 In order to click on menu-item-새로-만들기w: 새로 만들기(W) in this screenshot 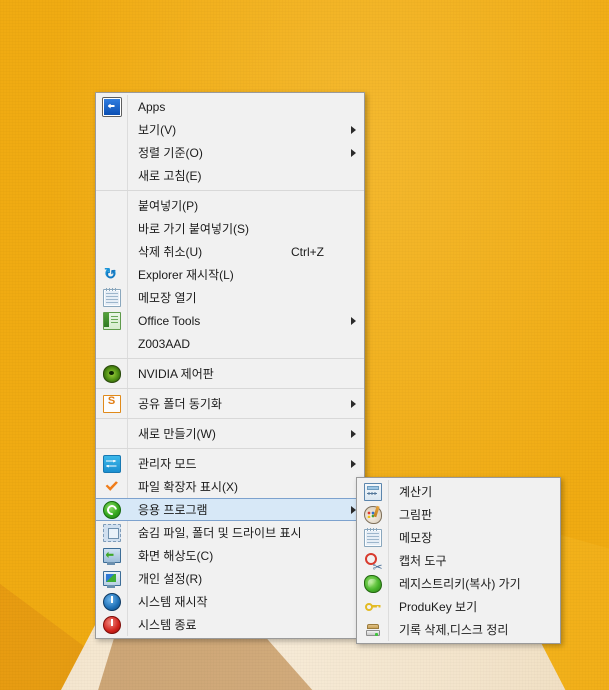, I will do `click(230, 433)`.